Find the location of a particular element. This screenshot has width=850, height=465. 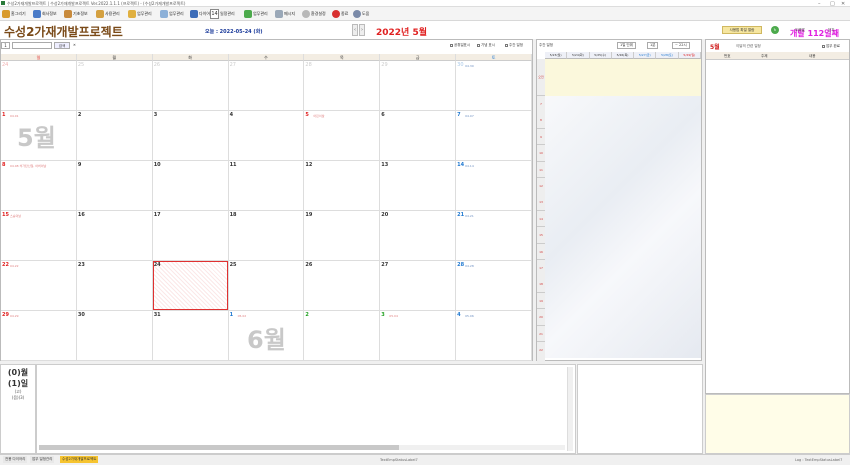

calendar-day-cell: 15 스승의날 is located at coordinates (39, 236).